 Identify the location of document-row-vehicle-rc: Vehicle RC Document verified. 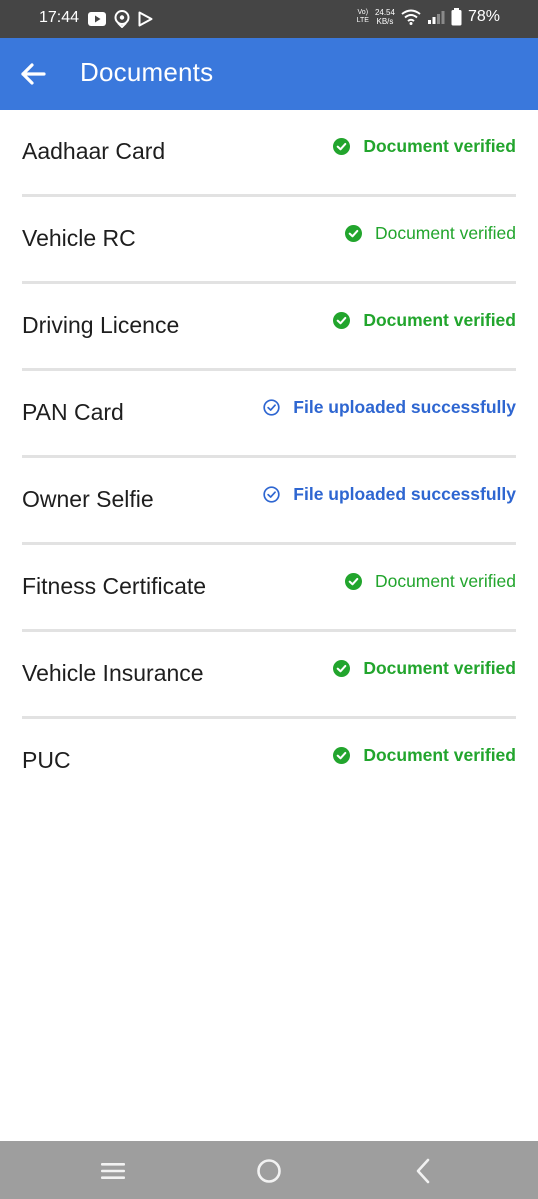
(269, 240).